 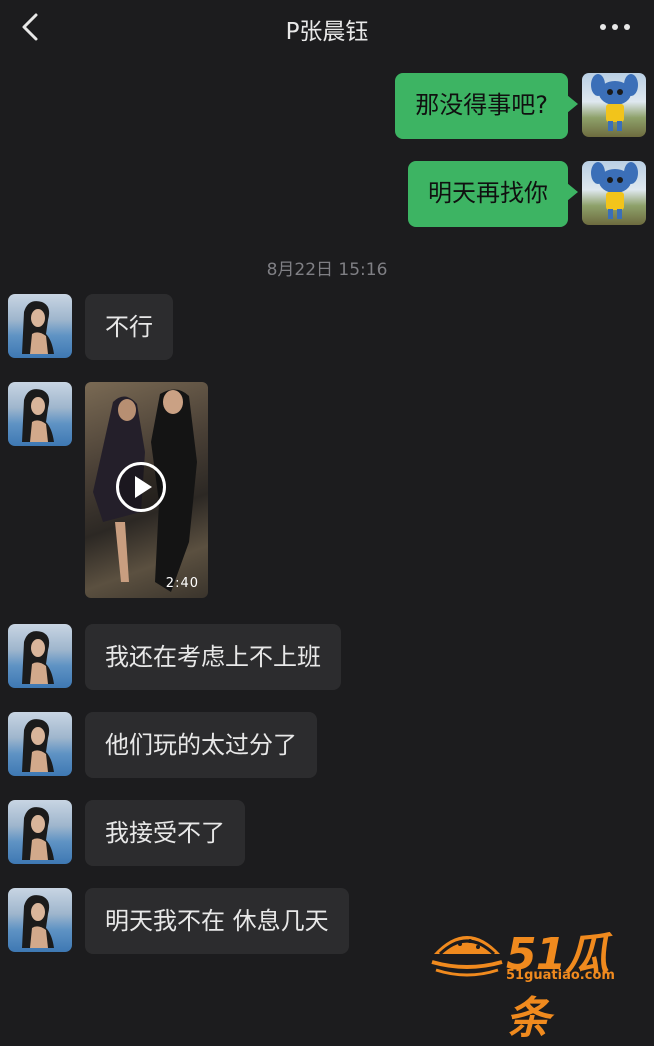 I want to click on more-options-button, so click(x=615, y=27).